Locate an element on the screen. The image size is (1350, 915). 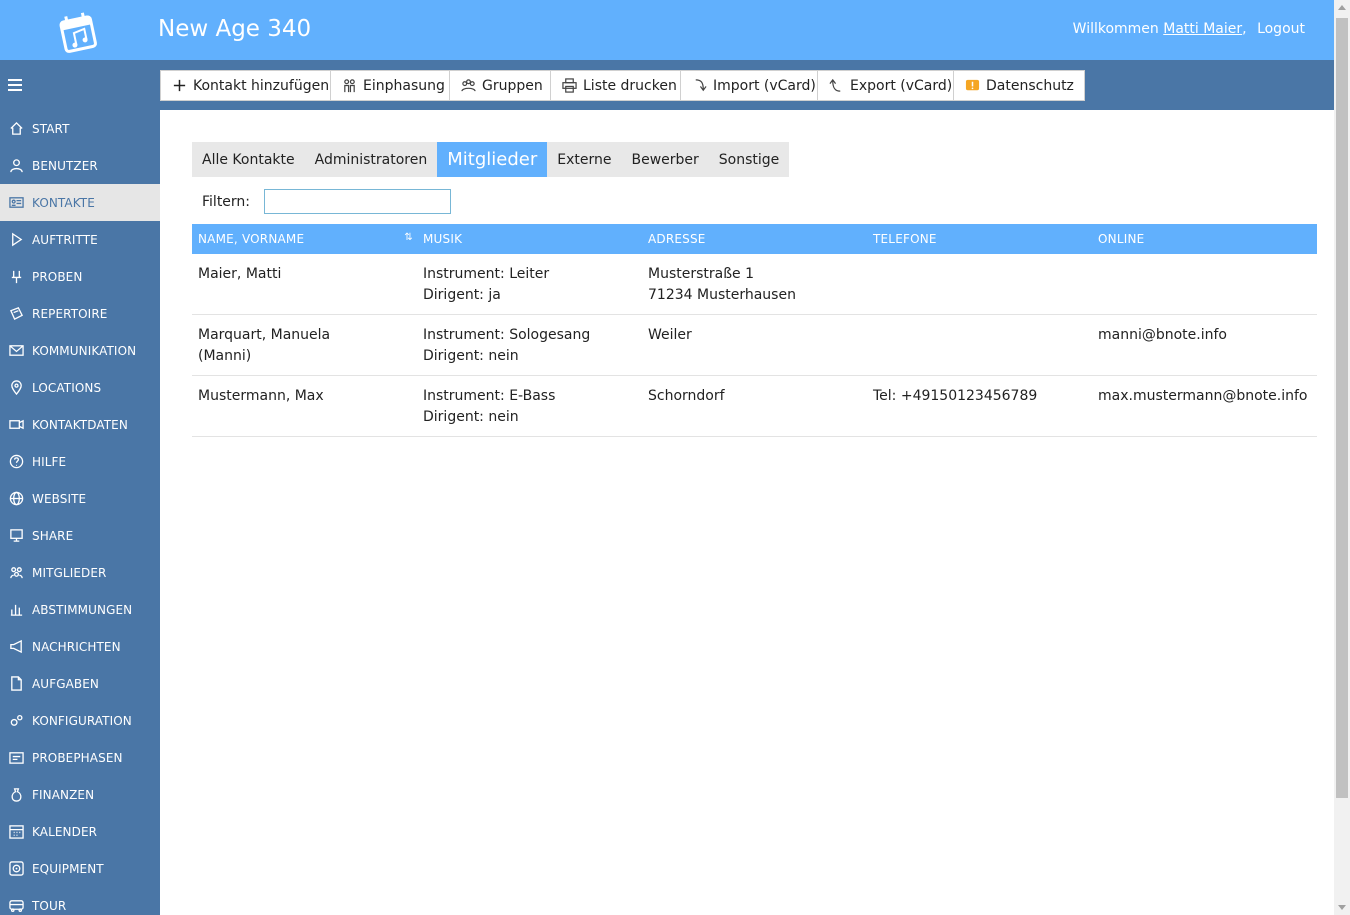
email-text: manni@bnote.info is located at coordinates (1162, 335).